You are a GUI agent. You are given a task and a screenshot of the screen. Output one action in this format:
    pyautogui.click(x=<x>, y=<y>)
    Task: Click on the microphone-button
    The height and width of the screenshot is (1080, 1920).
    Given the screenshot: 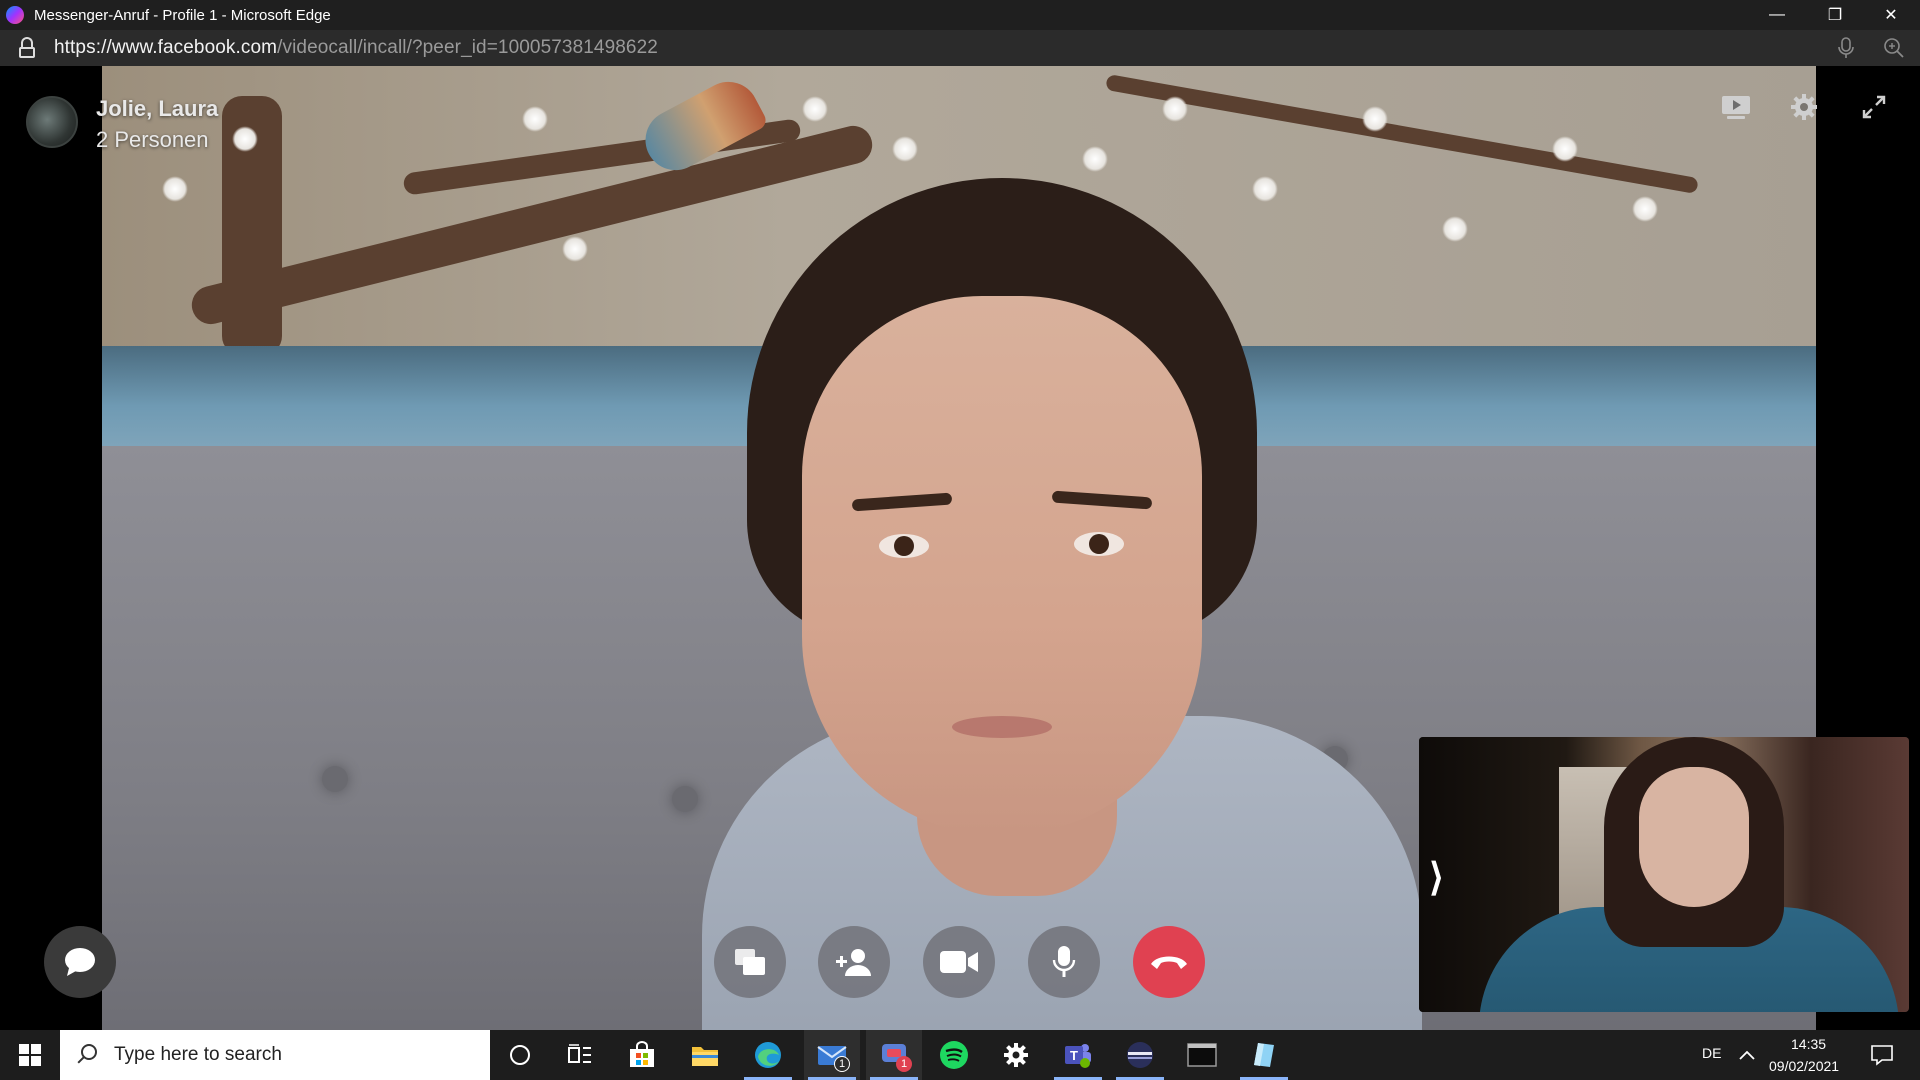 What is the action you would take?
    pyautogui.click(x=1064, y=962)
    